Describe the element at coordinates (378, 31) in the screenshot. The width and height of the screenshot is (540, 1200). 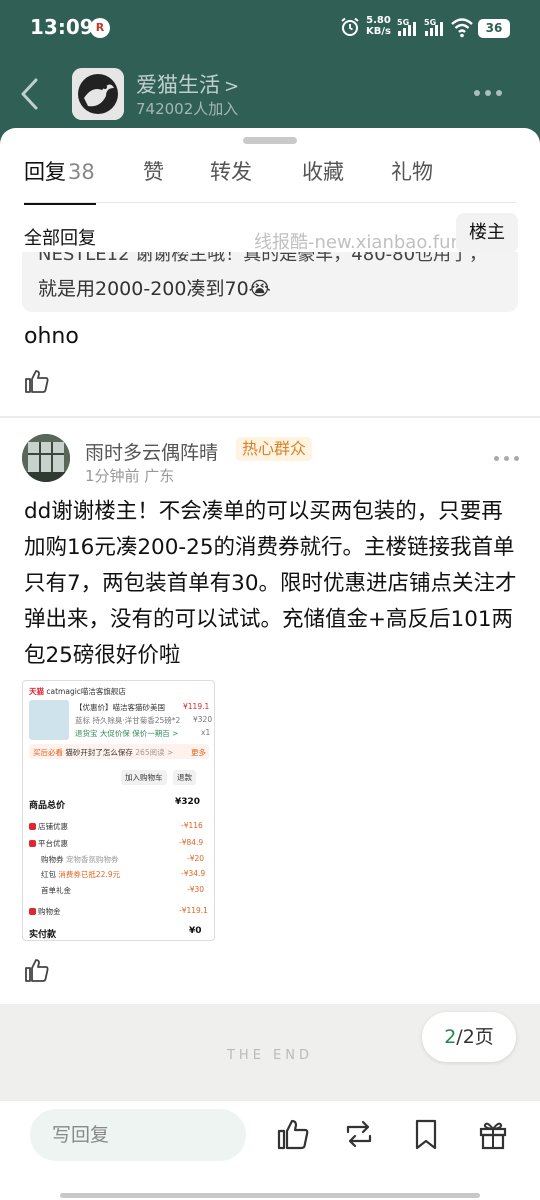
I see `network-speed-unit: KB/s` at that location.